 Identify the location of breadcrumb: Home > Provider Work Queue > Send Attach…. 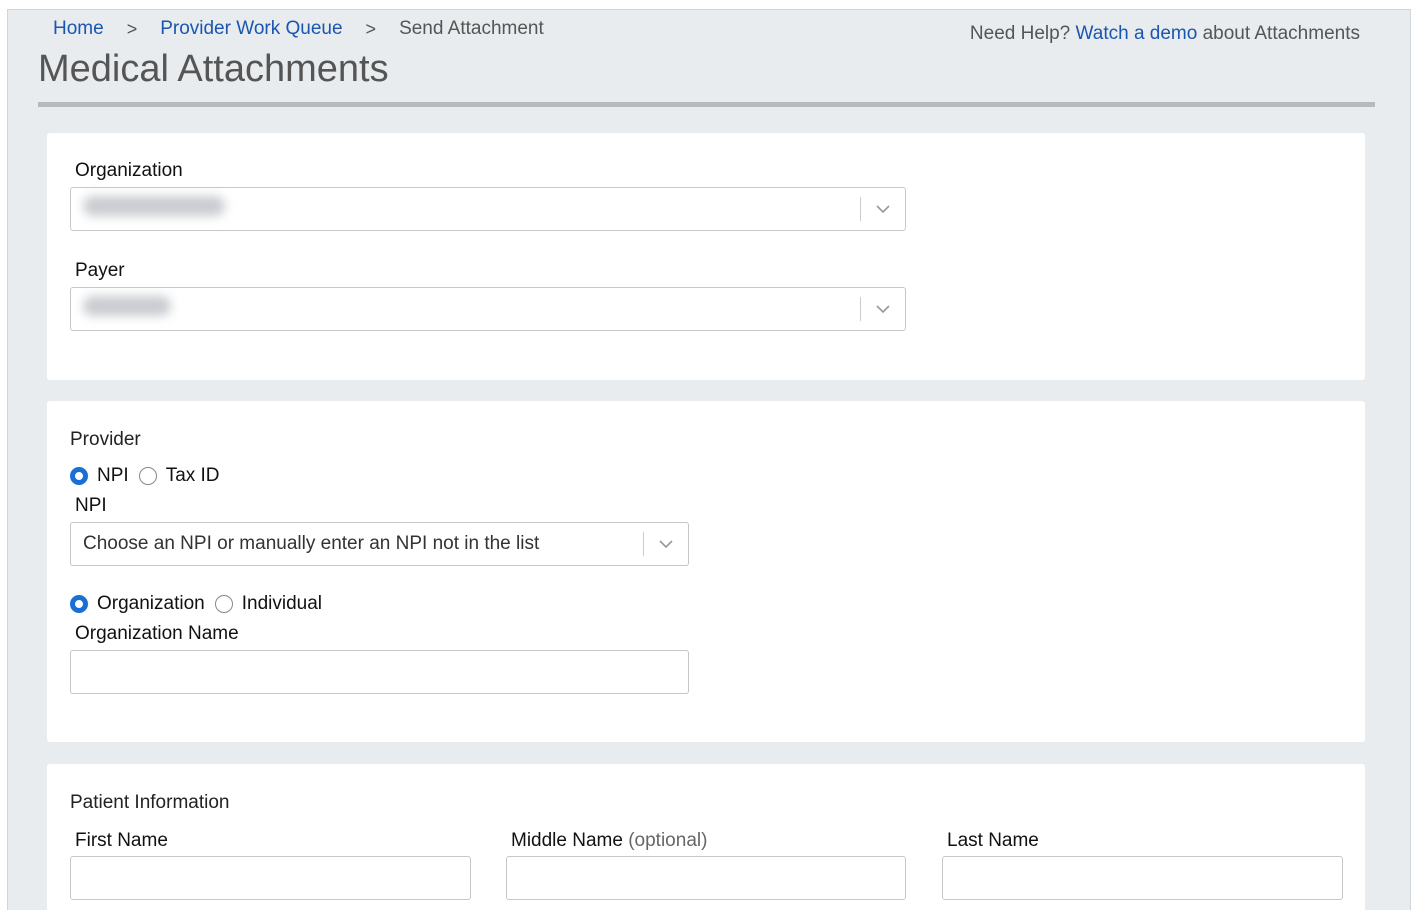
(298, 29).